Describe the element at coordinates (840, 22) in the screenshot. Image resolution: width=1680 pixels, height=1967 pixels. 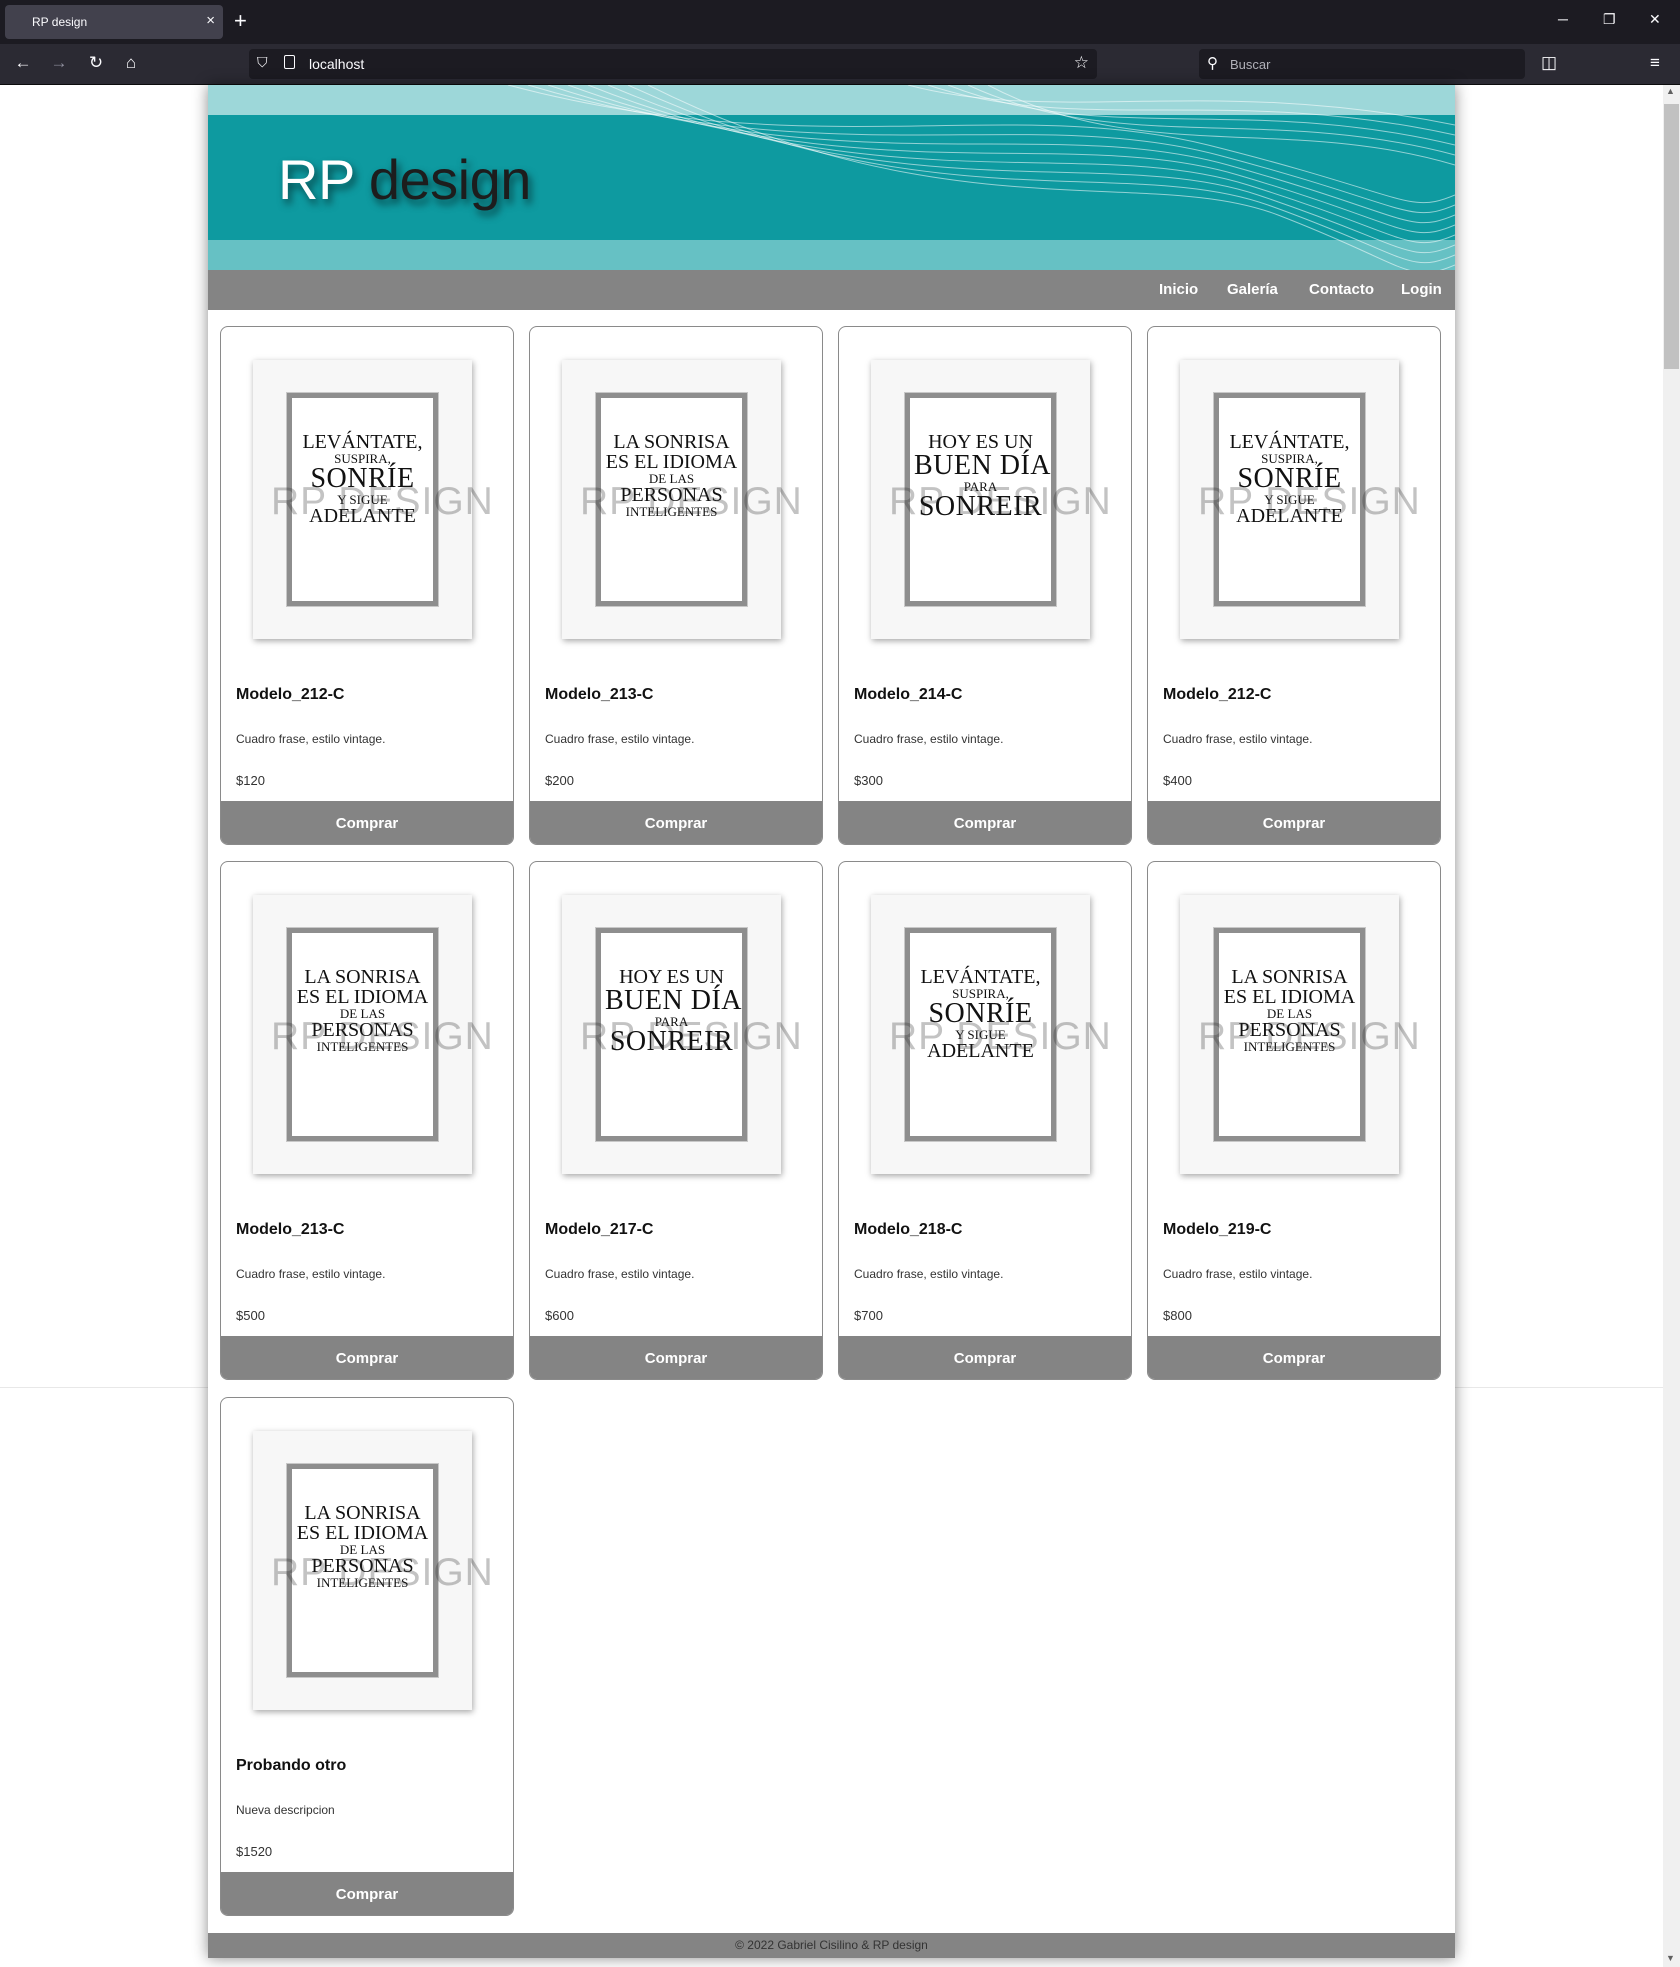
I see `browser-tab-bar: RP design × + ─ ❐ ✕` at that location.